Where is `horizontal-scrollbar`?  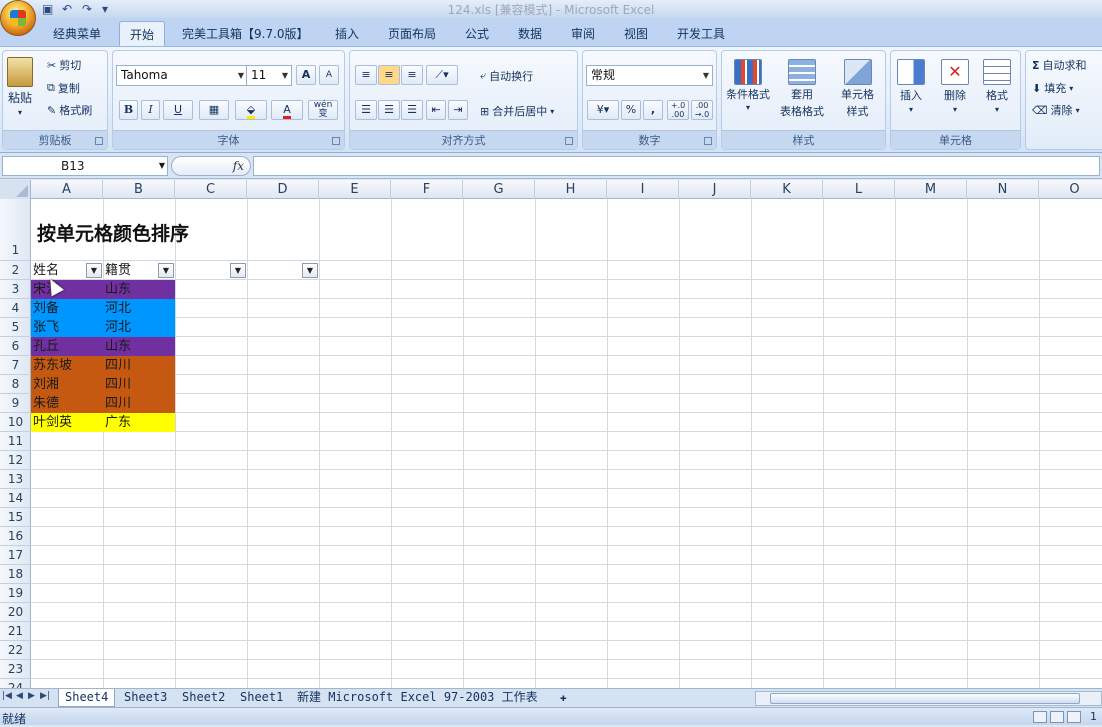 horizontal-scrollbar is located at coordinates (928, 698).